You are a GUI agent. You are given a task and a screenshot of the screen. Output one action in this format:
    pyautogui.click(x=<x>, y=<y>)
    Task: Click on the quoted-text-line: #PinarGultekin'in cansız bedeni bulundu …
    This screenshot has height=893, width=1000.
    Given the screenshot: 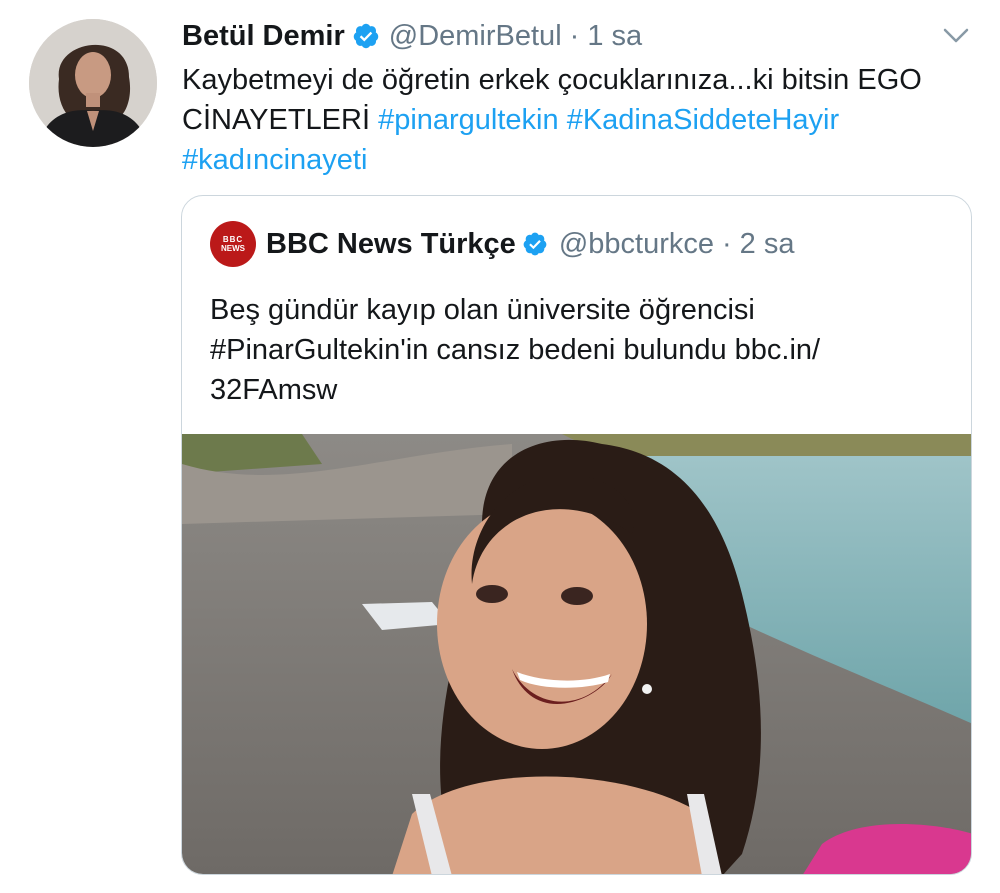 What is the action you would take?
    pyautogui.click(x=515, y=350)
    